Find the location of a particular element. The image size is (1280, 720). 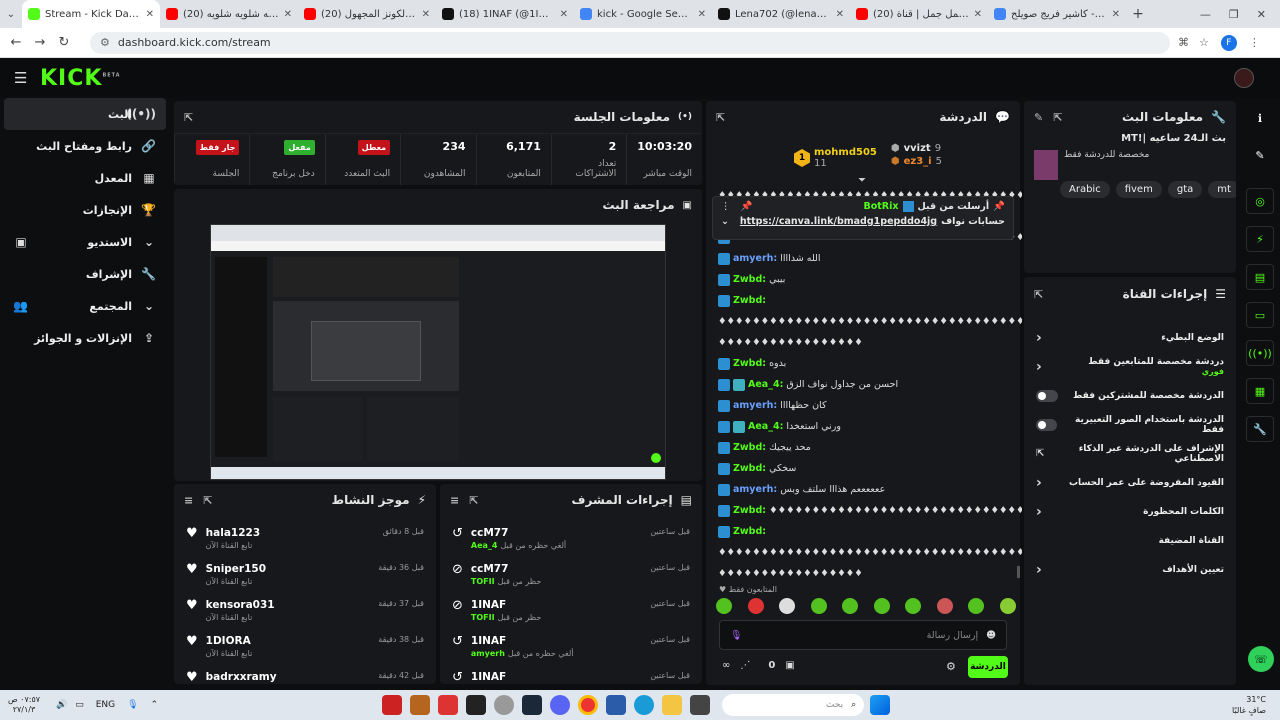

weather-widget: 31°C صافٍ غالبًا is located at coordinates (1256, 705).